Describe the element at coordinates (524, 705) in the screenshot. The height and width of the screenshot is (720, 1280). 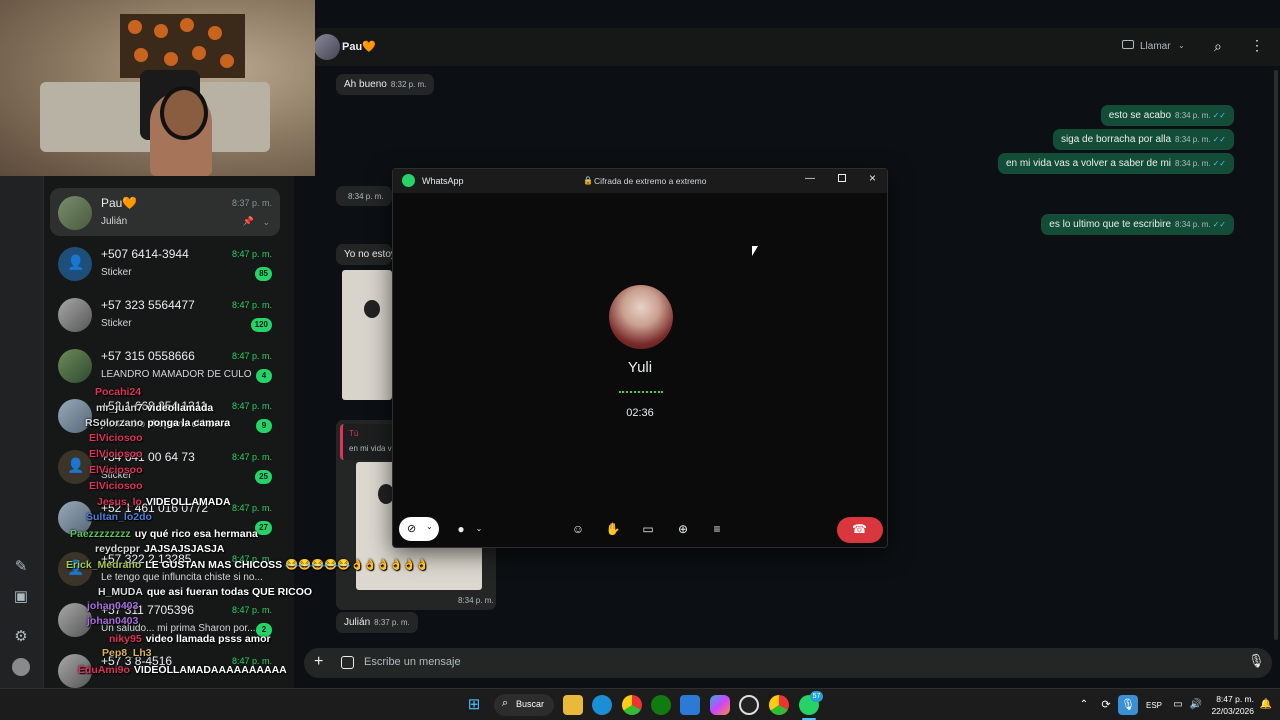
I see `search-box: ⌕ Buscar` at that location.